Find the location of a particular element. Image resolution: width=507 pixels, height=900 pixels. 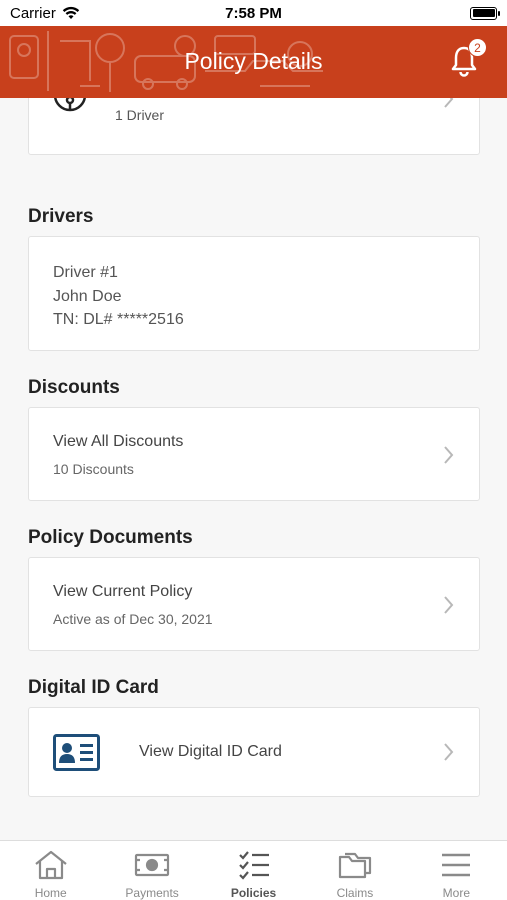

view-digital-id-row: View Digital ID Card is located at coordinates (254, 752).